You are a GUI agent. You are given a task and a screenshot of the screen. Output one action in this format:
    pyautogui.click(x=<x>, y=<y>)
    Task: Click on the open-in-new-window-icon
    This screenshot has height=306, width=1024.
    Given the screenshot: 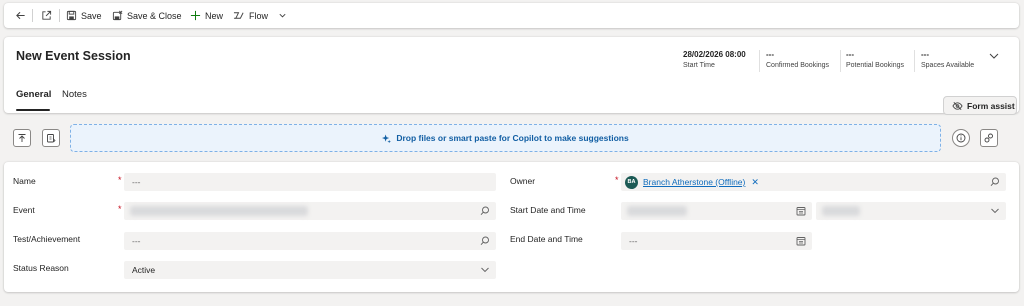 What is the action you would take?
    pyautogui.click(x=46, y=16)
    